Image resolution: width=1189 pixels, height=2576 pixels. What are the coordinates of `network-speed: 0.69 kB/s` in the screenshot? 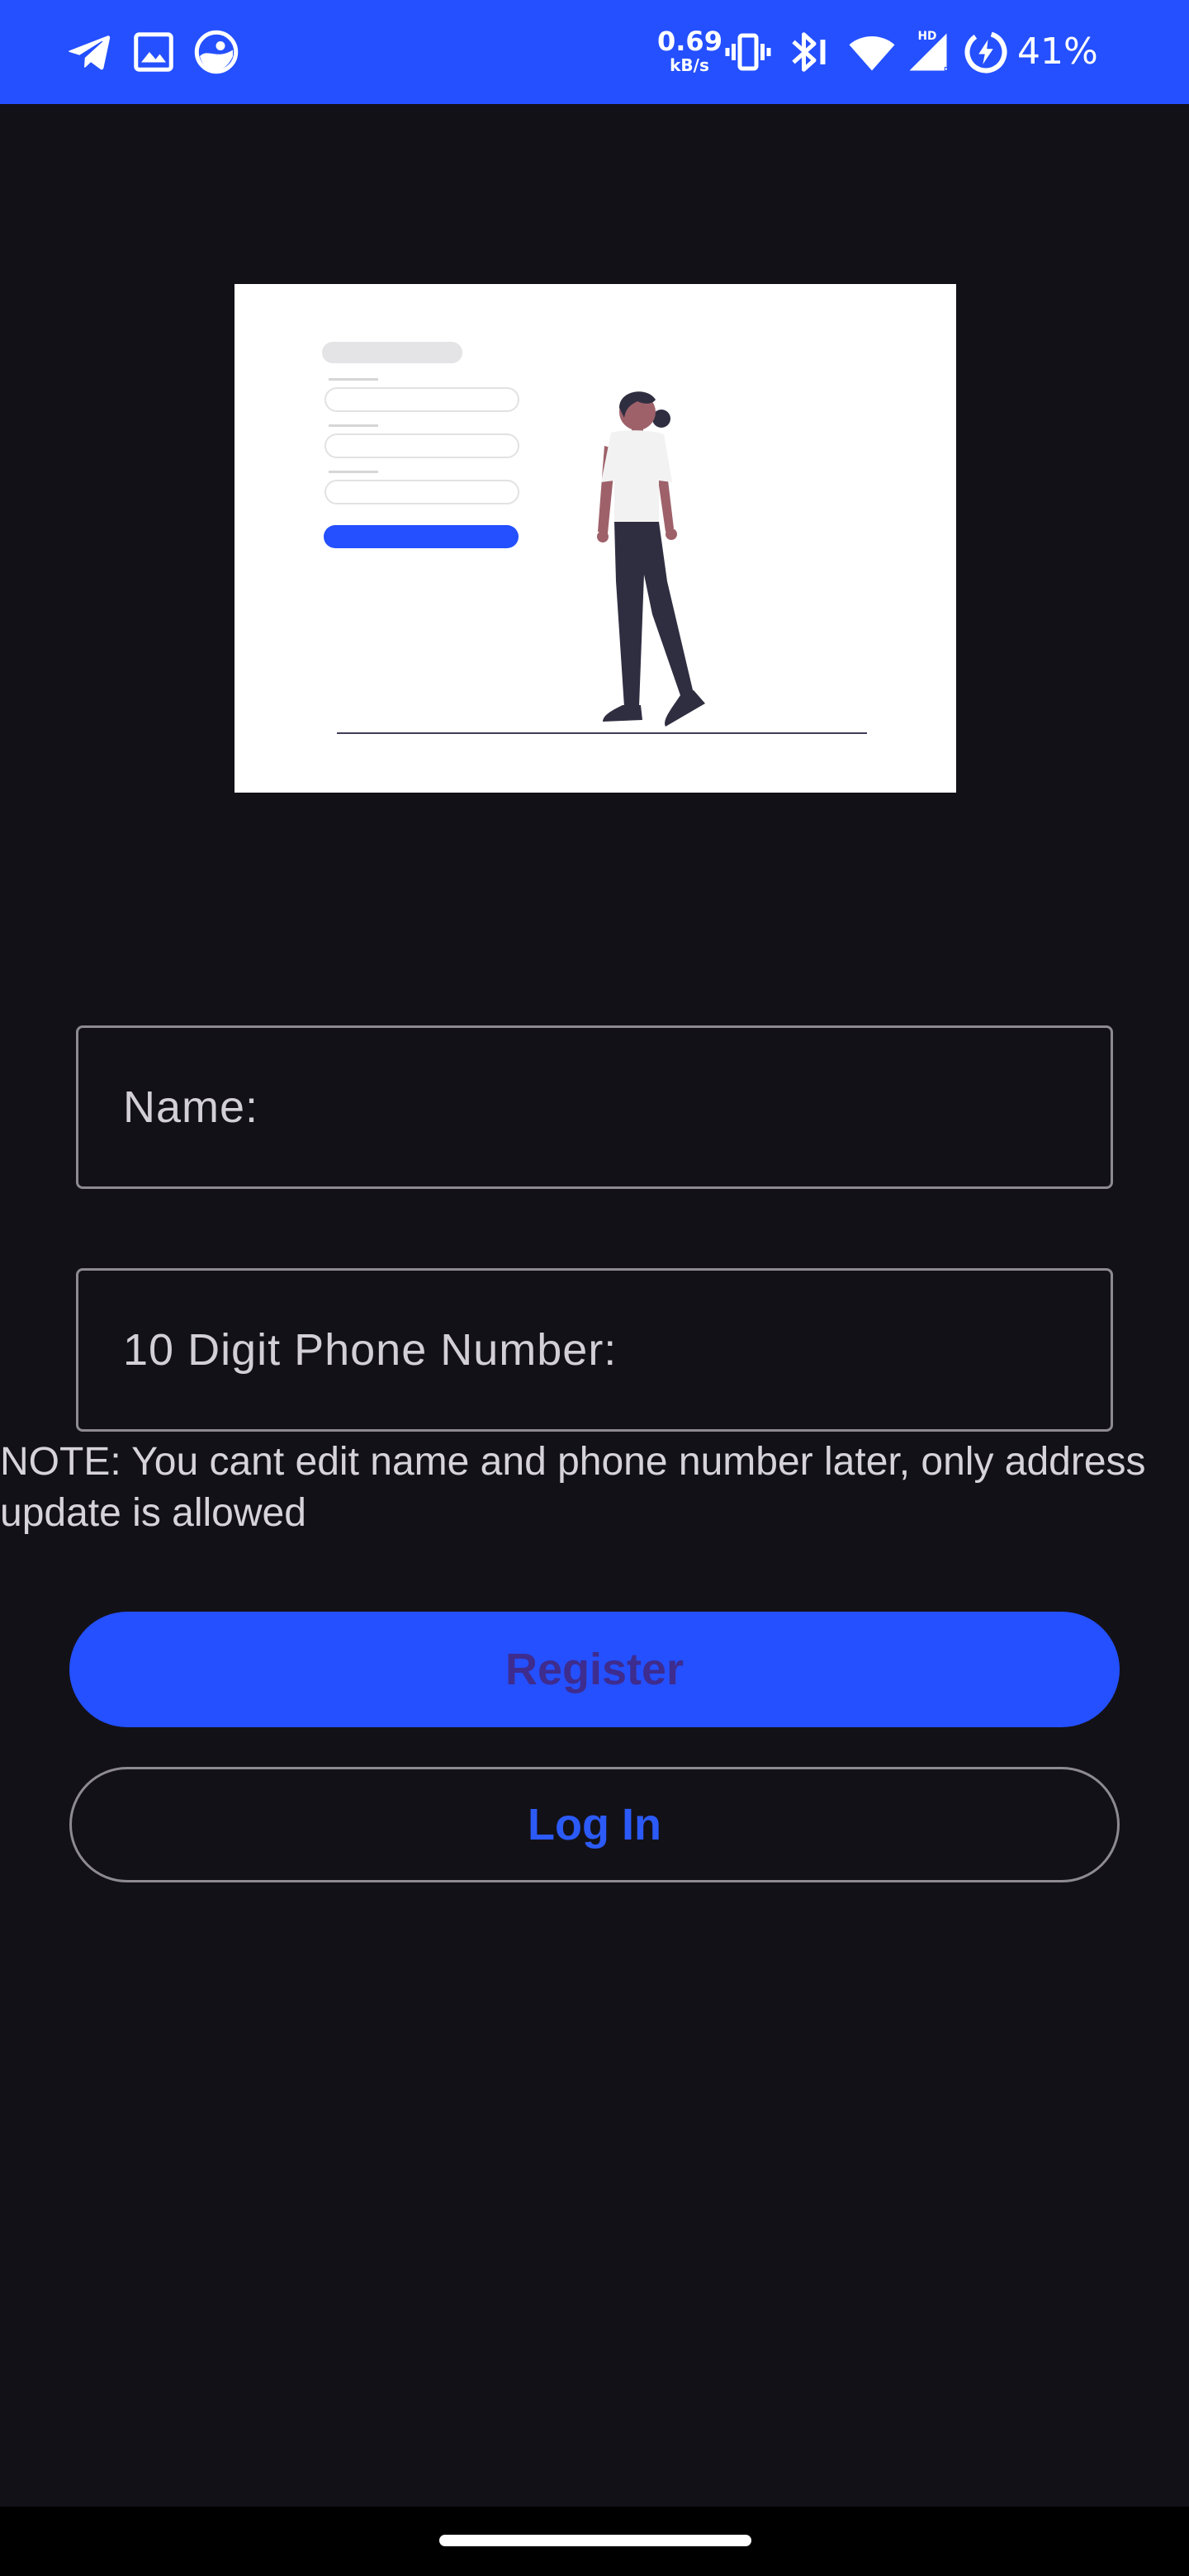 It's located at (689, 50).